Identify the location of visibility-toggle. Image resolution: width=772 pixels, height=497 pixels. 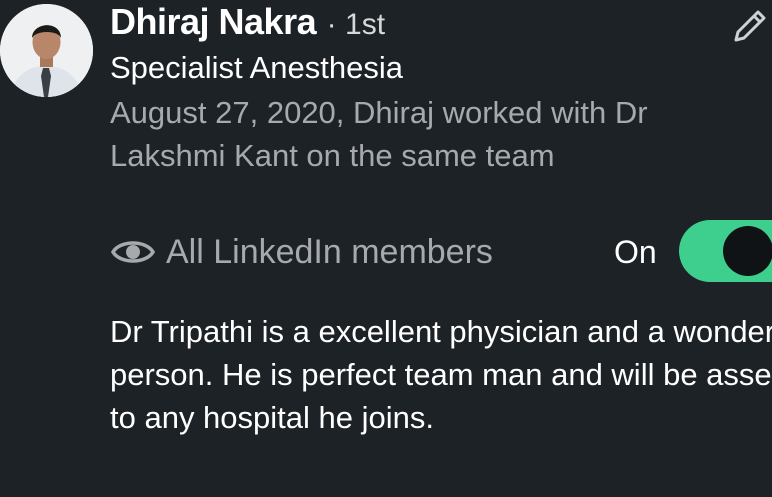
(725, 251).